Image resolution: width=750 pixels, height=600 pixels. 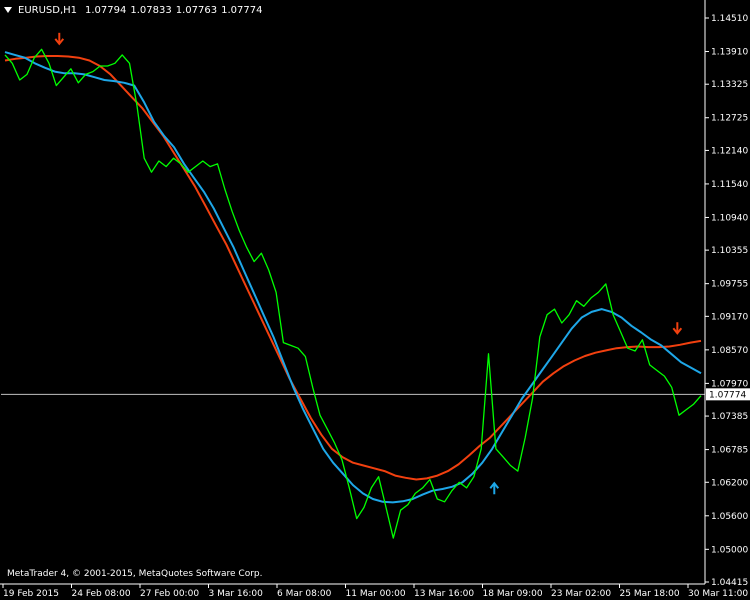 What do you see at coordinates (8, 10) in the screenshot?
I see `chart-menu-triangle-icon` at bounding box center [8, 10].